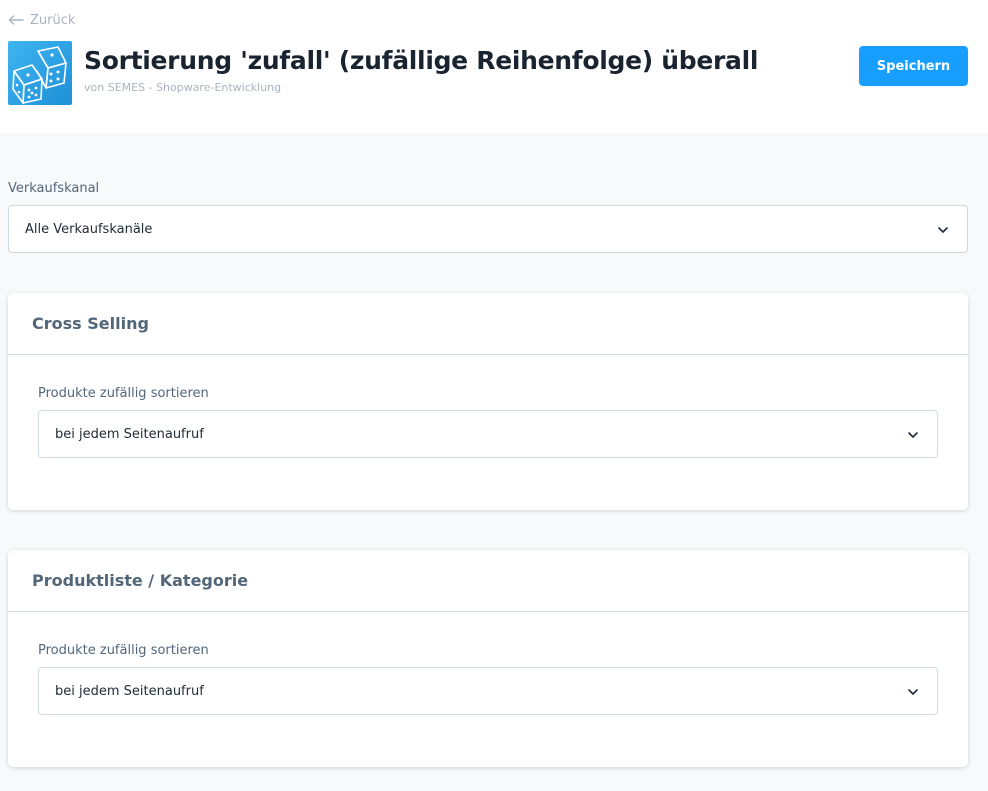 Image resolution: width=988 pixels, height=791 pixels. I want to click on sales-channel-label: Verkaufskanal, so click(54, 188).